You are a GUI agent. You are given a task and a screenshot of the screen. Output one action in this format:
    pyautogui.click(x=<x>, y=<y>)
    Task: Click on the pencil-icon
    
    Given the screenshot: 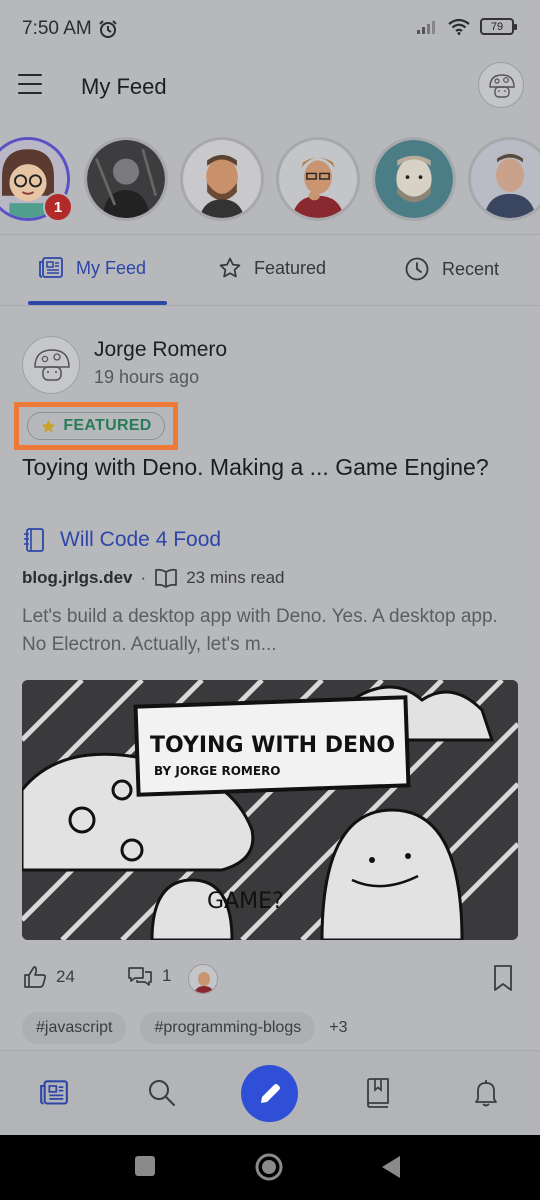 What is the action you would take?
    pyautogui.click(x=270, y=1093)
    